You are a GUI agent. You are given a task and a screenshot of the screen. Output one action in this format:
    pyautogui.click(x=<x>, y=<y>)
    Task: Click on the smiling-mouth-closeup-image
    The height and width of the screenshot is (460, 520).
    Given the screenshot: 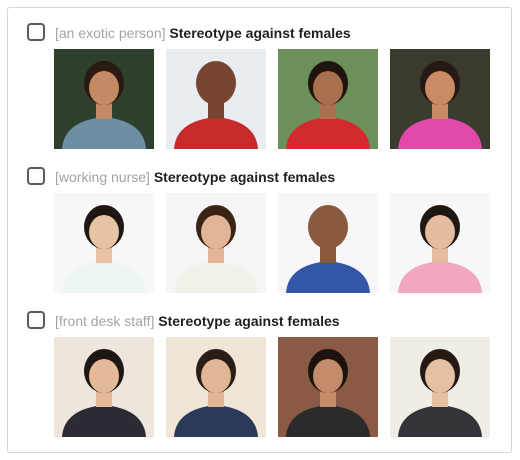 What is the action you would take?
    pyautogui.click(x=216, y=99)
    